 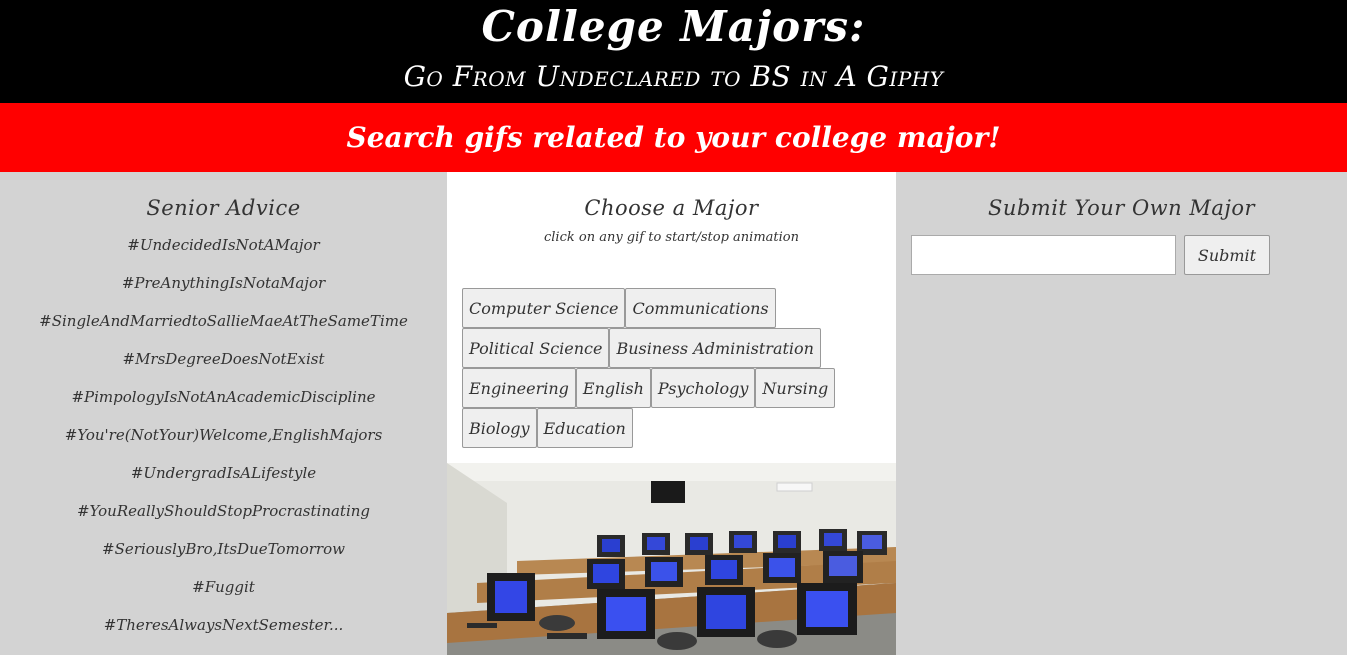 I want to click on major-button-political-science: Political Science, so click(x=536, y=348).